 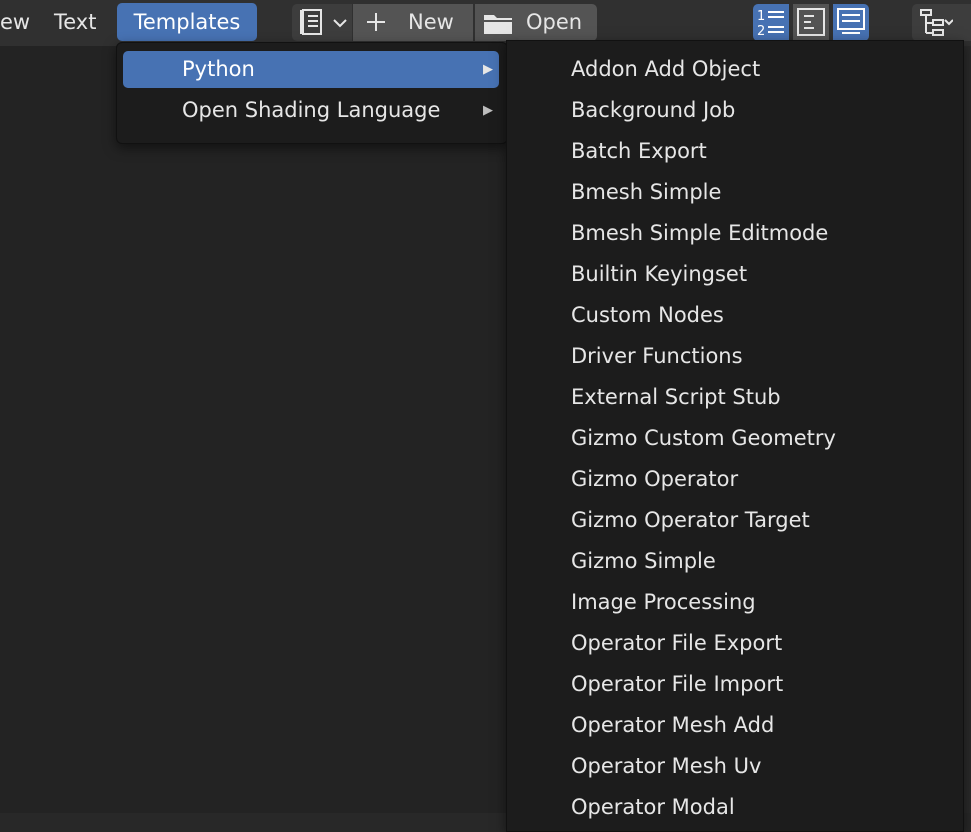 I want to click on templates-item-label: Open Shading Language, so click(x=311, y=110).